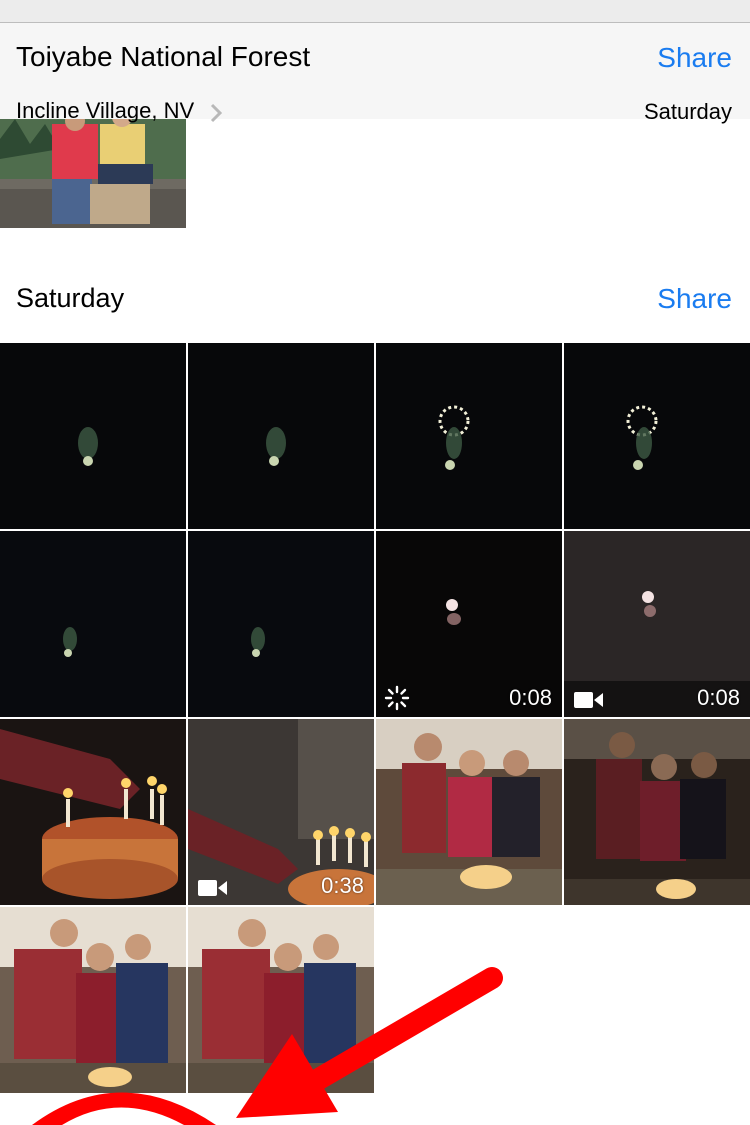 This screenshot has height=1125, width=750. Describe the element at coordinates (375, 11) in the screenshot. I see `status-bar` at that location.